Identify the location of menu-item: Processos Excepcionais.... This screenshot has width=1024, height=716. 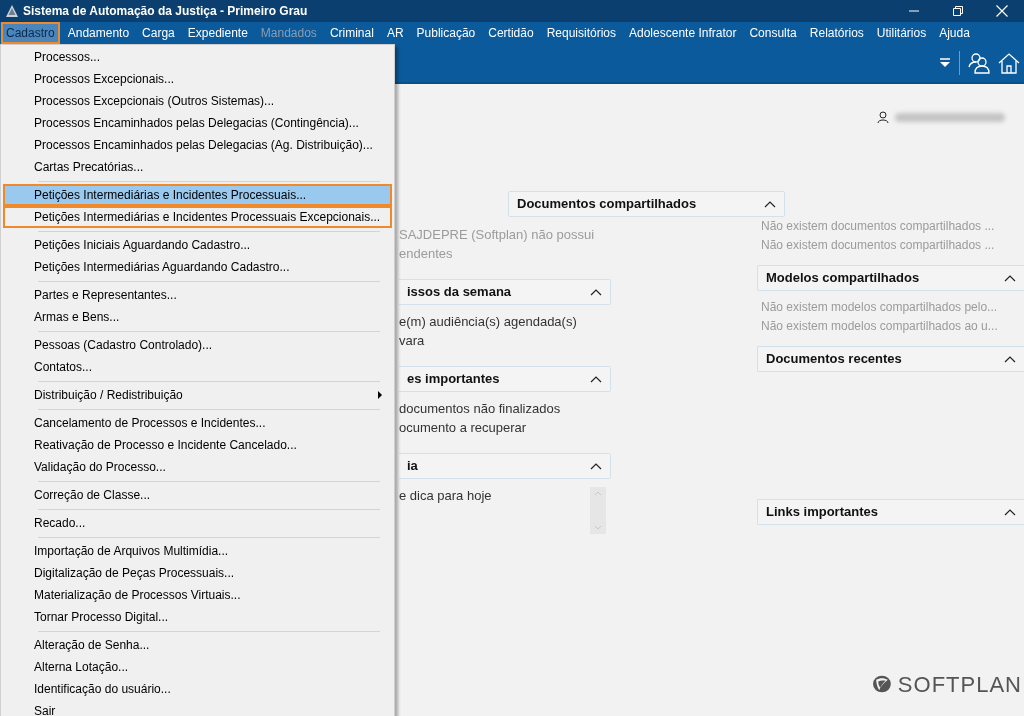
(197, 79).